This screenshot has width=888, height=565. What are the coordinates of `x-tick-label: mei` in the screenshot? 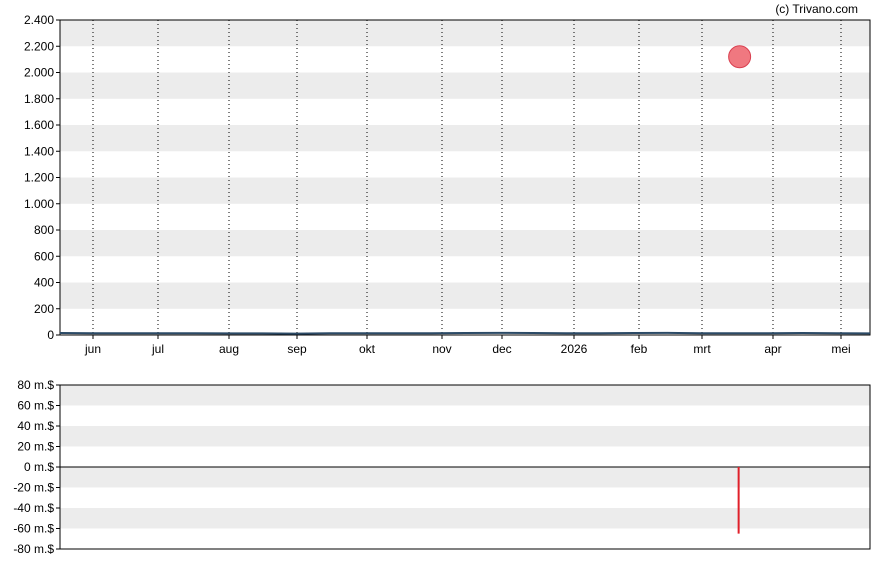 It's located at (840, 349).